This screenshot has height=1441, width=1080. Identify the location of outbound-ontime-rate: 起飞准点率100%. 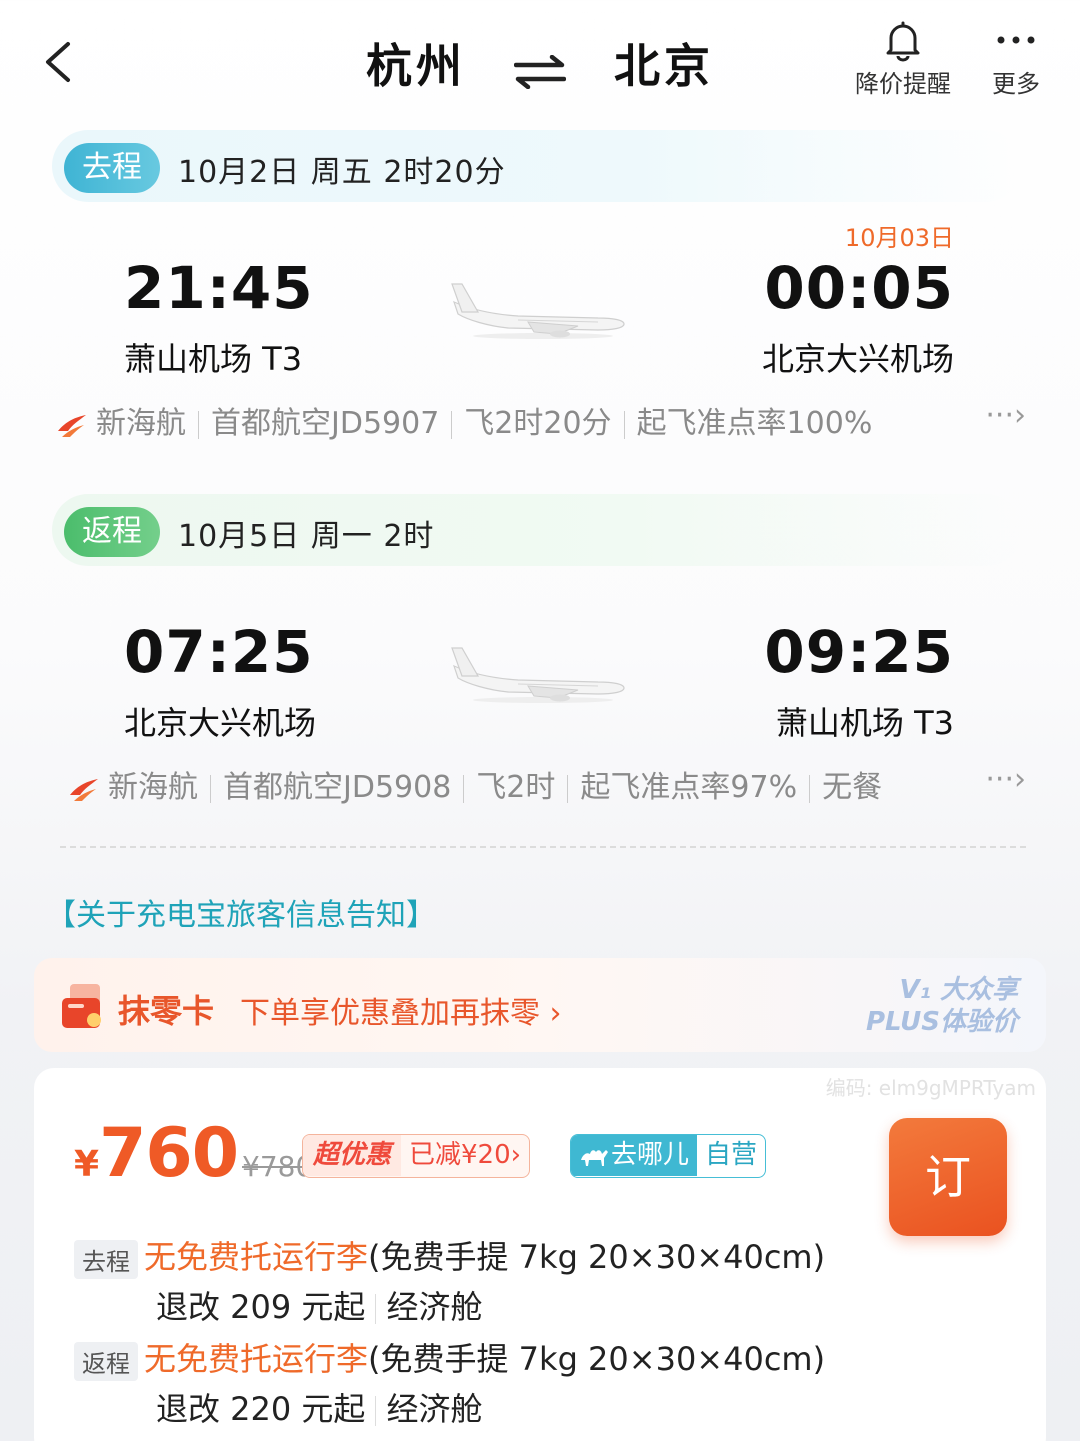
(754, 423).